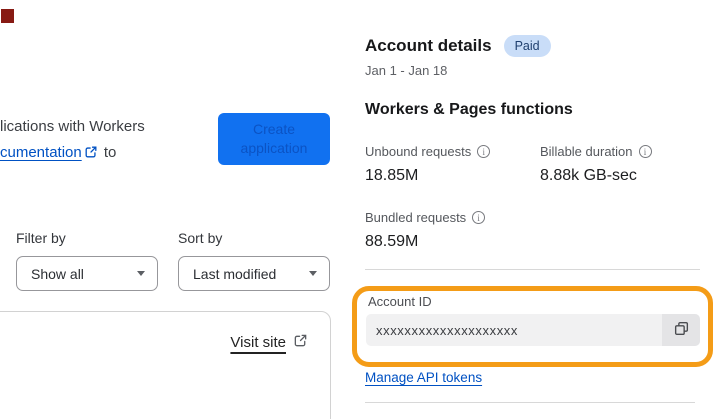 The image size is (718, 419). I want to click on create-application-label-line1: Create, so click(274, 129).